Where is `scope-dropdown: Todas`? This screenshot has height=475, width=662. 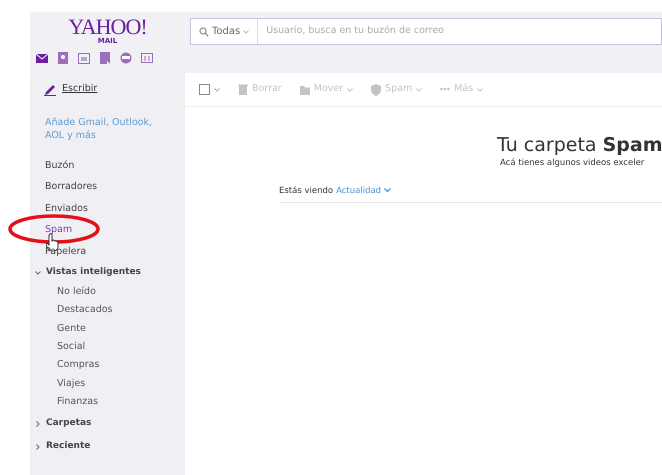
scope-dropdown: Todas is located at coordinates (224, 31).